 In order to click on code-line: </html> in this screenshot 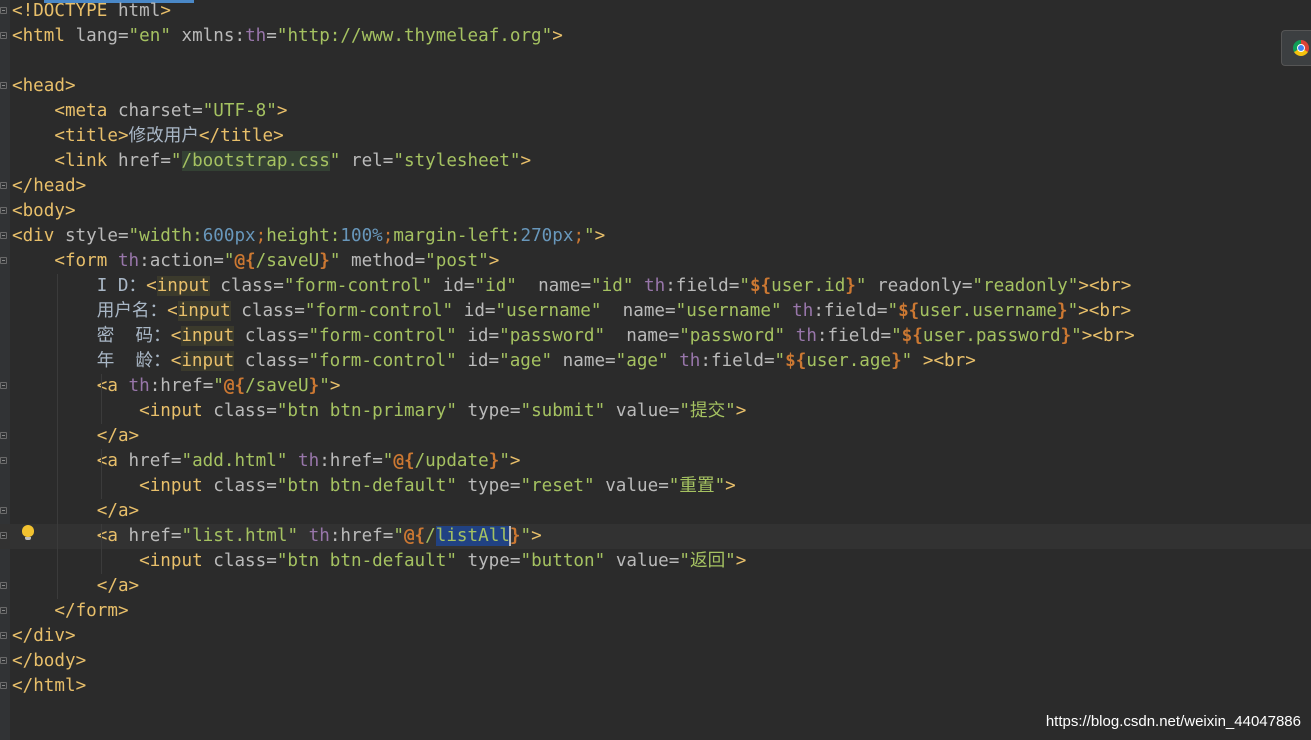, I will do `click(655, 686)`.